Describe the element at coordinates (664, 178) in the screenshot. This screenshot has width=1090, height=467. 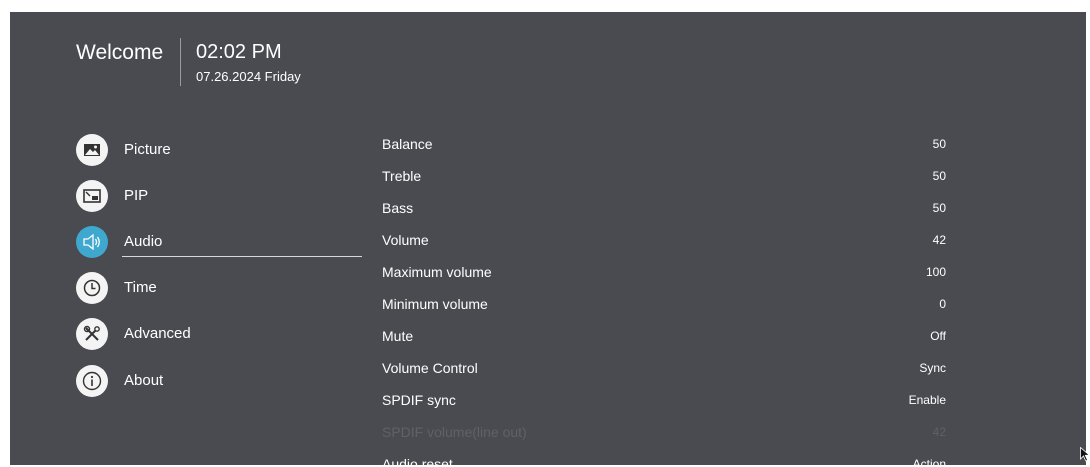
I see `setting-row-treble: Treble 50` at that location.